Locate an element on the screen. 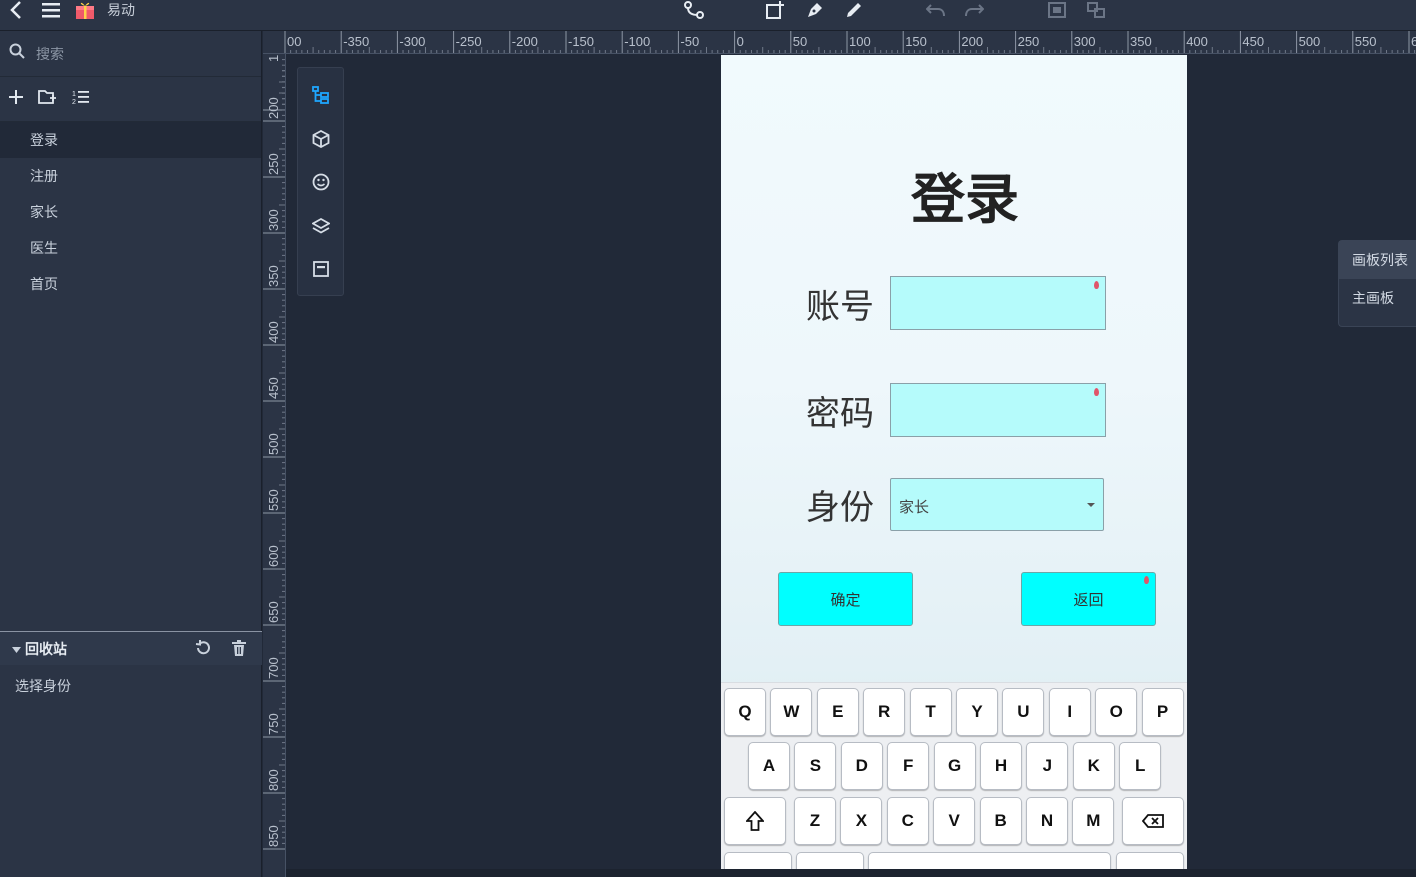 Image resolution: width=1416 pixels, height=877 pixels. recycle-item: 选择身份 is located at coordinates (43, 686).